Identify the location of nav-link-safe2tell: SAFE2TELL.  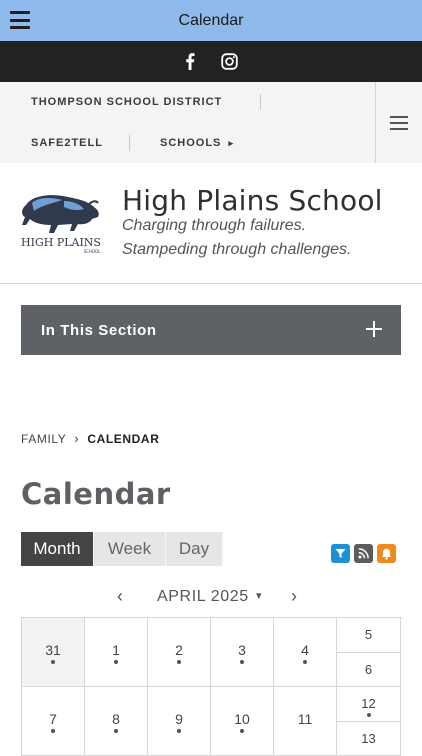
(67, 143).